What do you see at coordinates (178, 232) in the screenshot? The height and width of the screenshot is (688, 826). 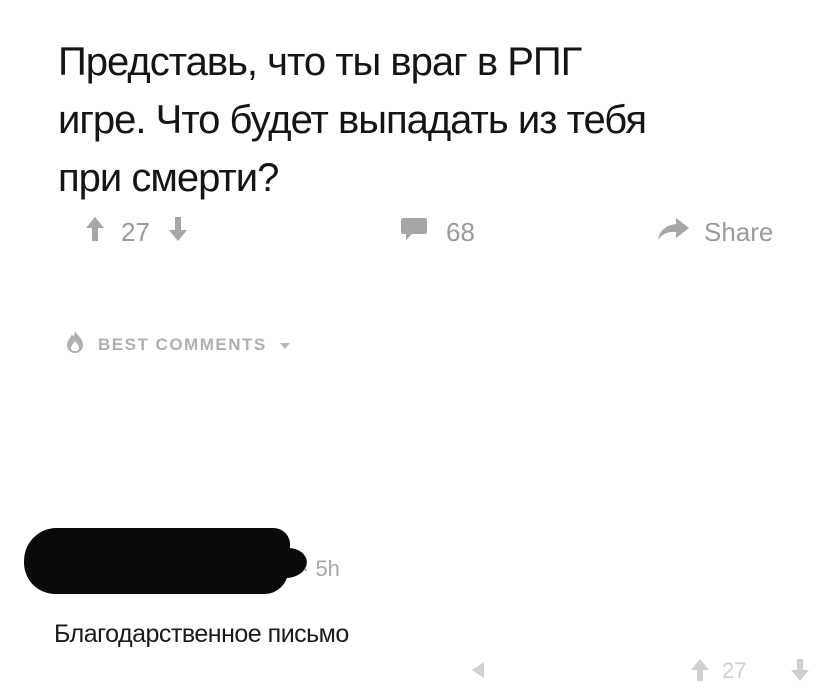 I see `arrow-down-icon` at bounding box center [178, 232].